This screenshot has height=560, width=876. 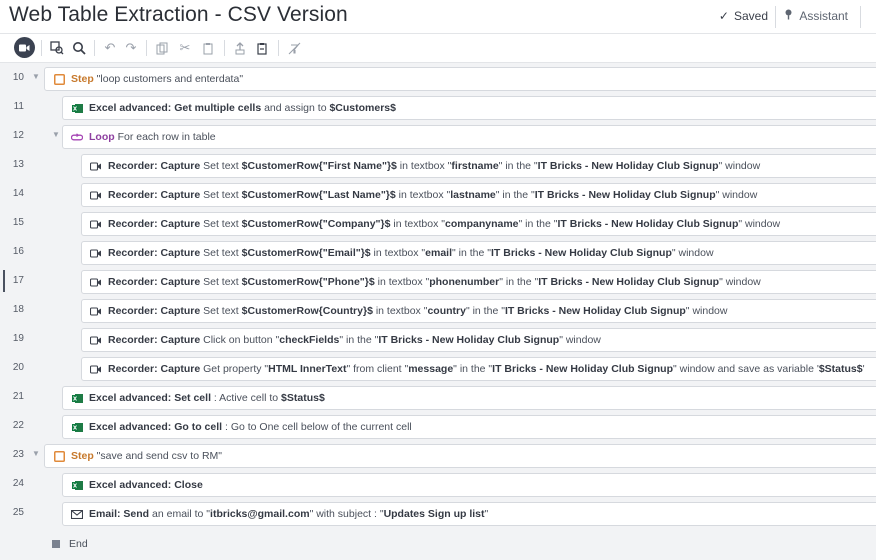 I want to click on saved-status: ✓ Saved, so click(x=743, y=16).